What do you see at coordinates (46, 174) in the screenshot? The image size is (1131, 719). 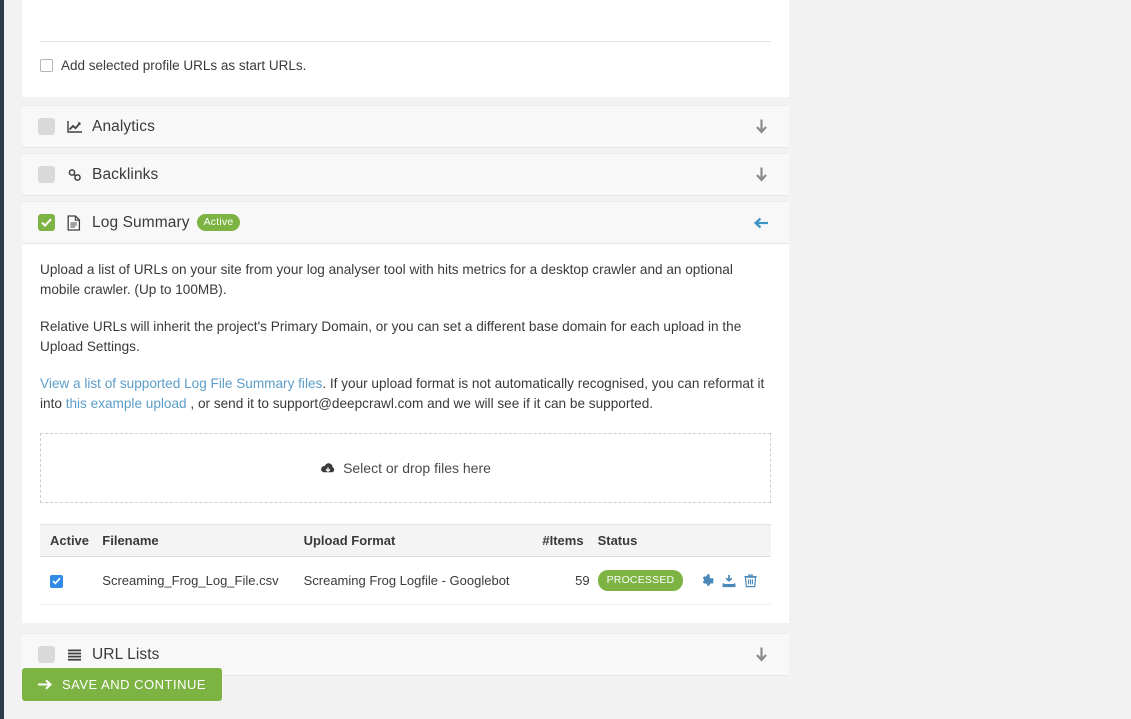 I see `backlinks-checkbox` at bounding box center [46, 174].